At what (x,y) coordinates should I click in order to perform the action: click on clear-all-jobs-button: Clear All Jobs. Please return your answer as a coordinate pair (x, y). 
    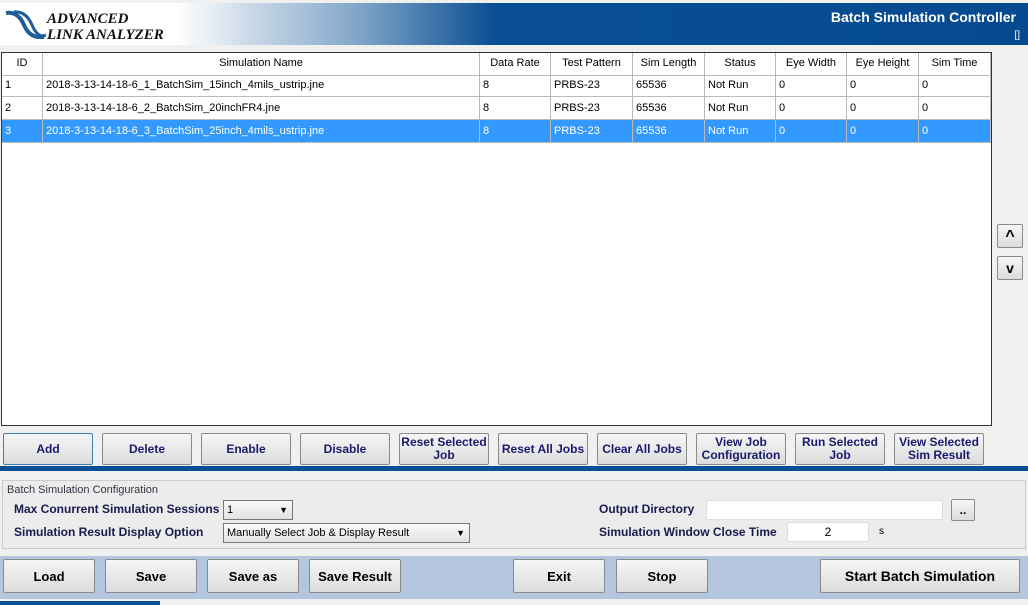
    Looking at the image, I should click on (642, 449).